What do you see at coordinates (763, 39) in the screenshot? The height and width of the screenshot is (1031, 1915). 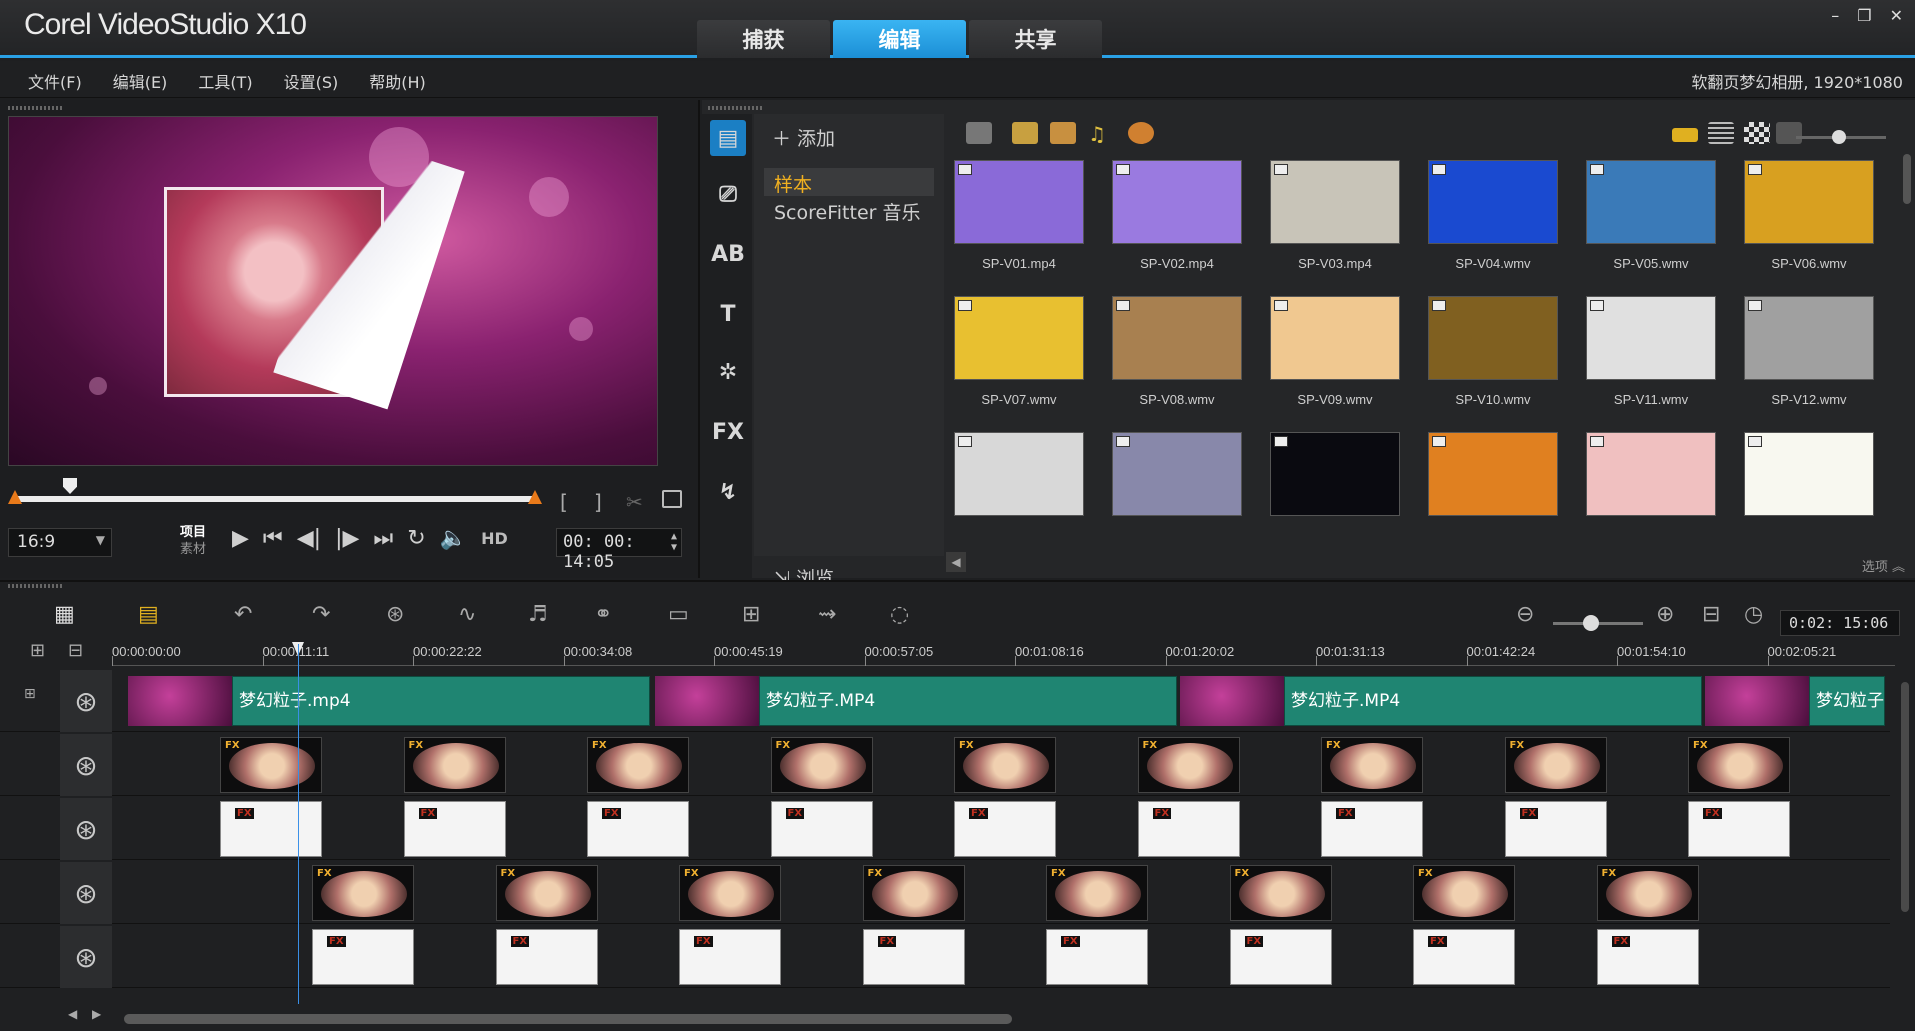 I see `tab-capture: 捕获` at bounding box center [763, 39].